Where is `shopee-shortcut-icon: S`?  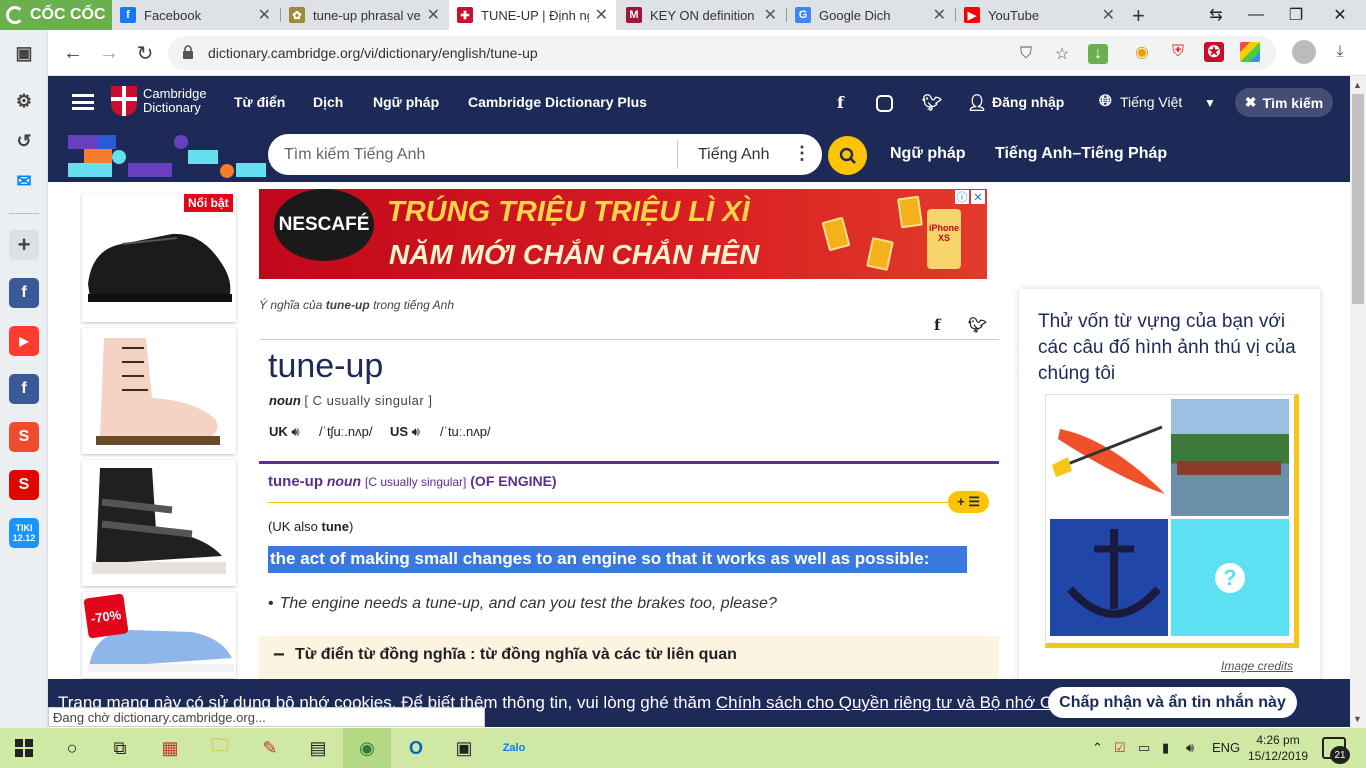
shopee-shortcut-icon: S is located at coordinates (24, 437).